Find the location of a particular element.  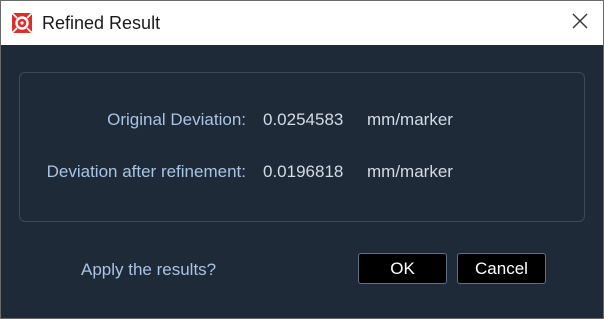

app-logo-icon is located at coordinates (22, 23).